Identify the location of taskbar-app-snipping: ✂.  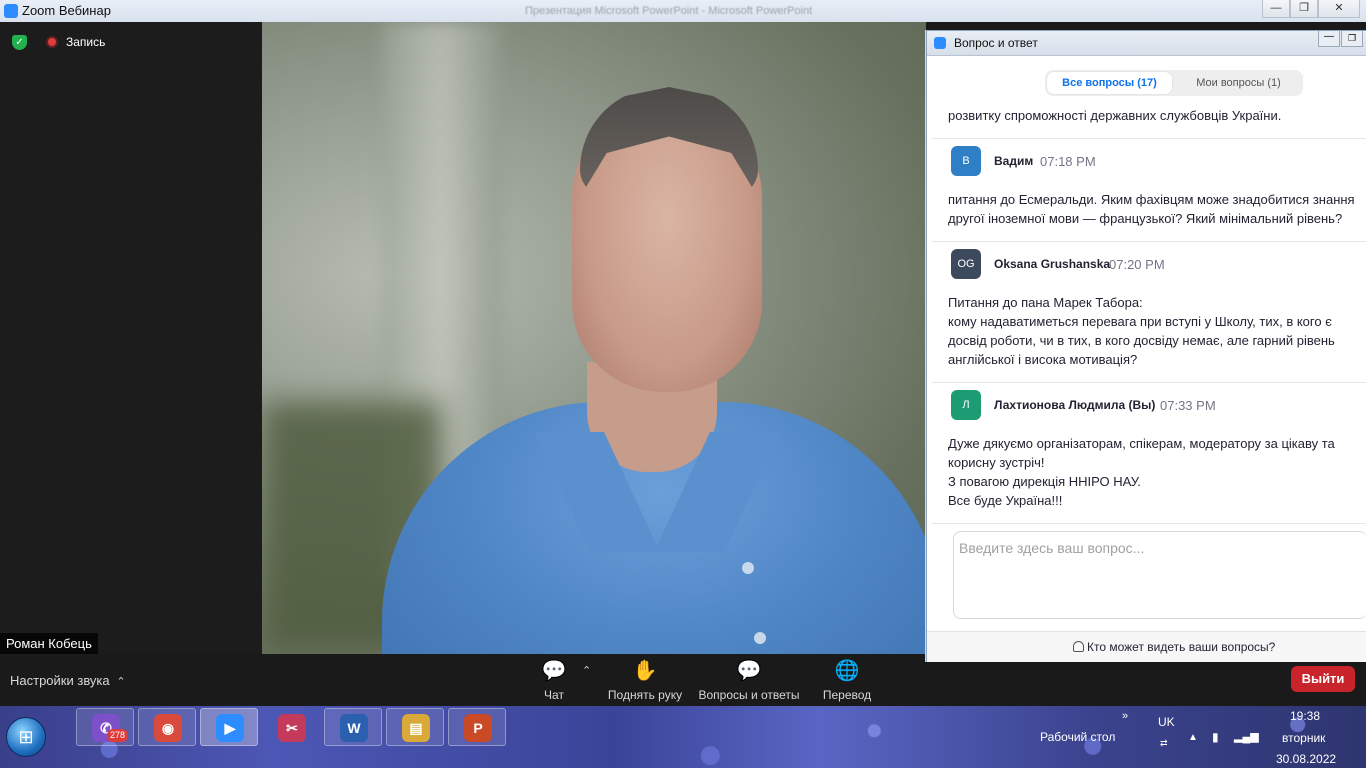
(291, 727).